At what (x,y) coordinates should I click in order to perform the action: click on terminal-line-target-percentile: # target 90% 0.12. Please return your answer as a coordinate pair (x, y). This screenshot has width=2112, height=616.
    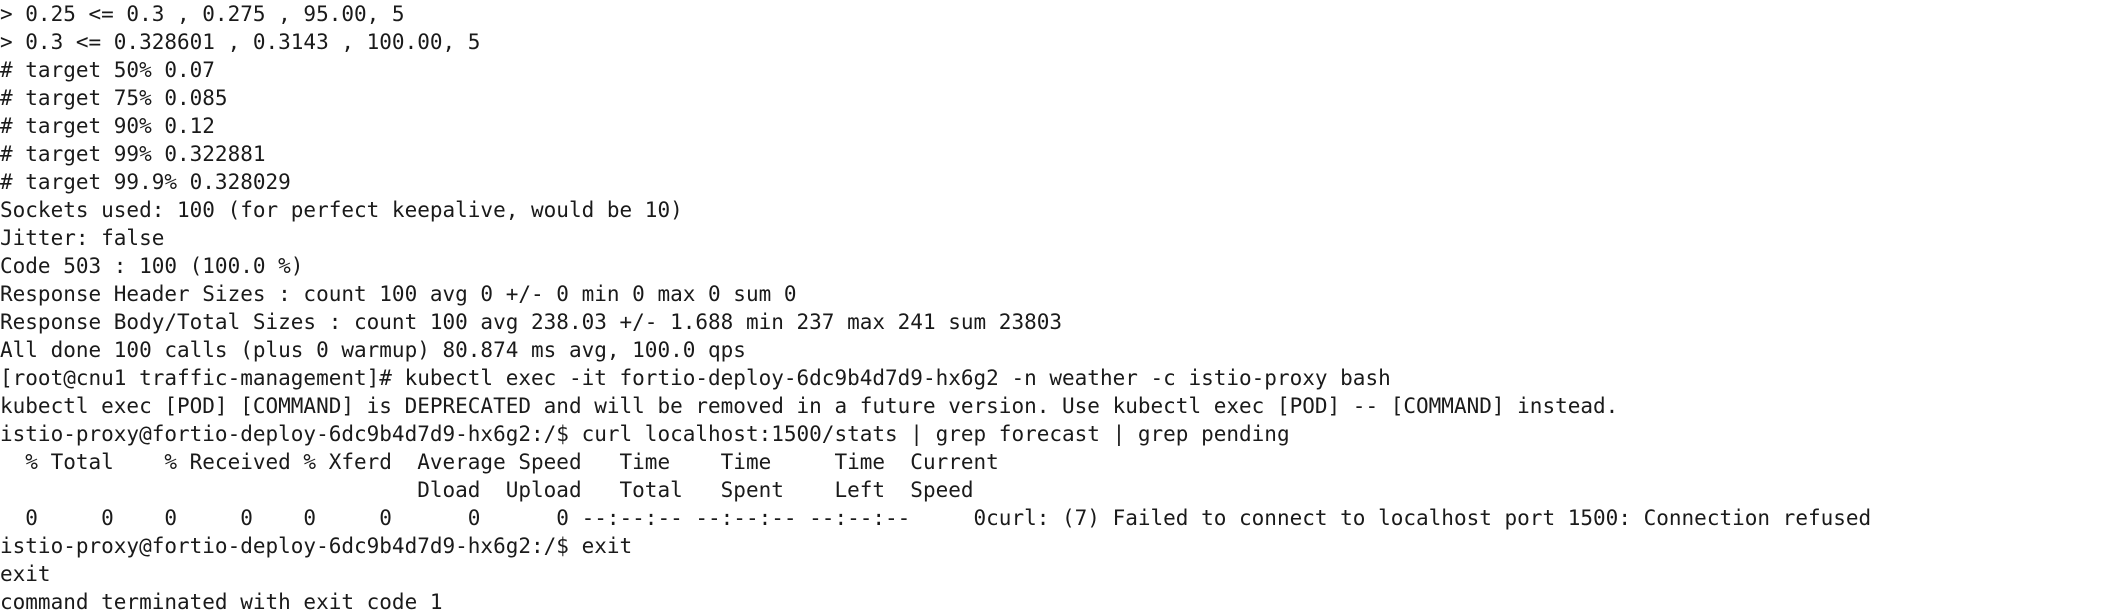
    Looking at the image, I should click on (107, 126).